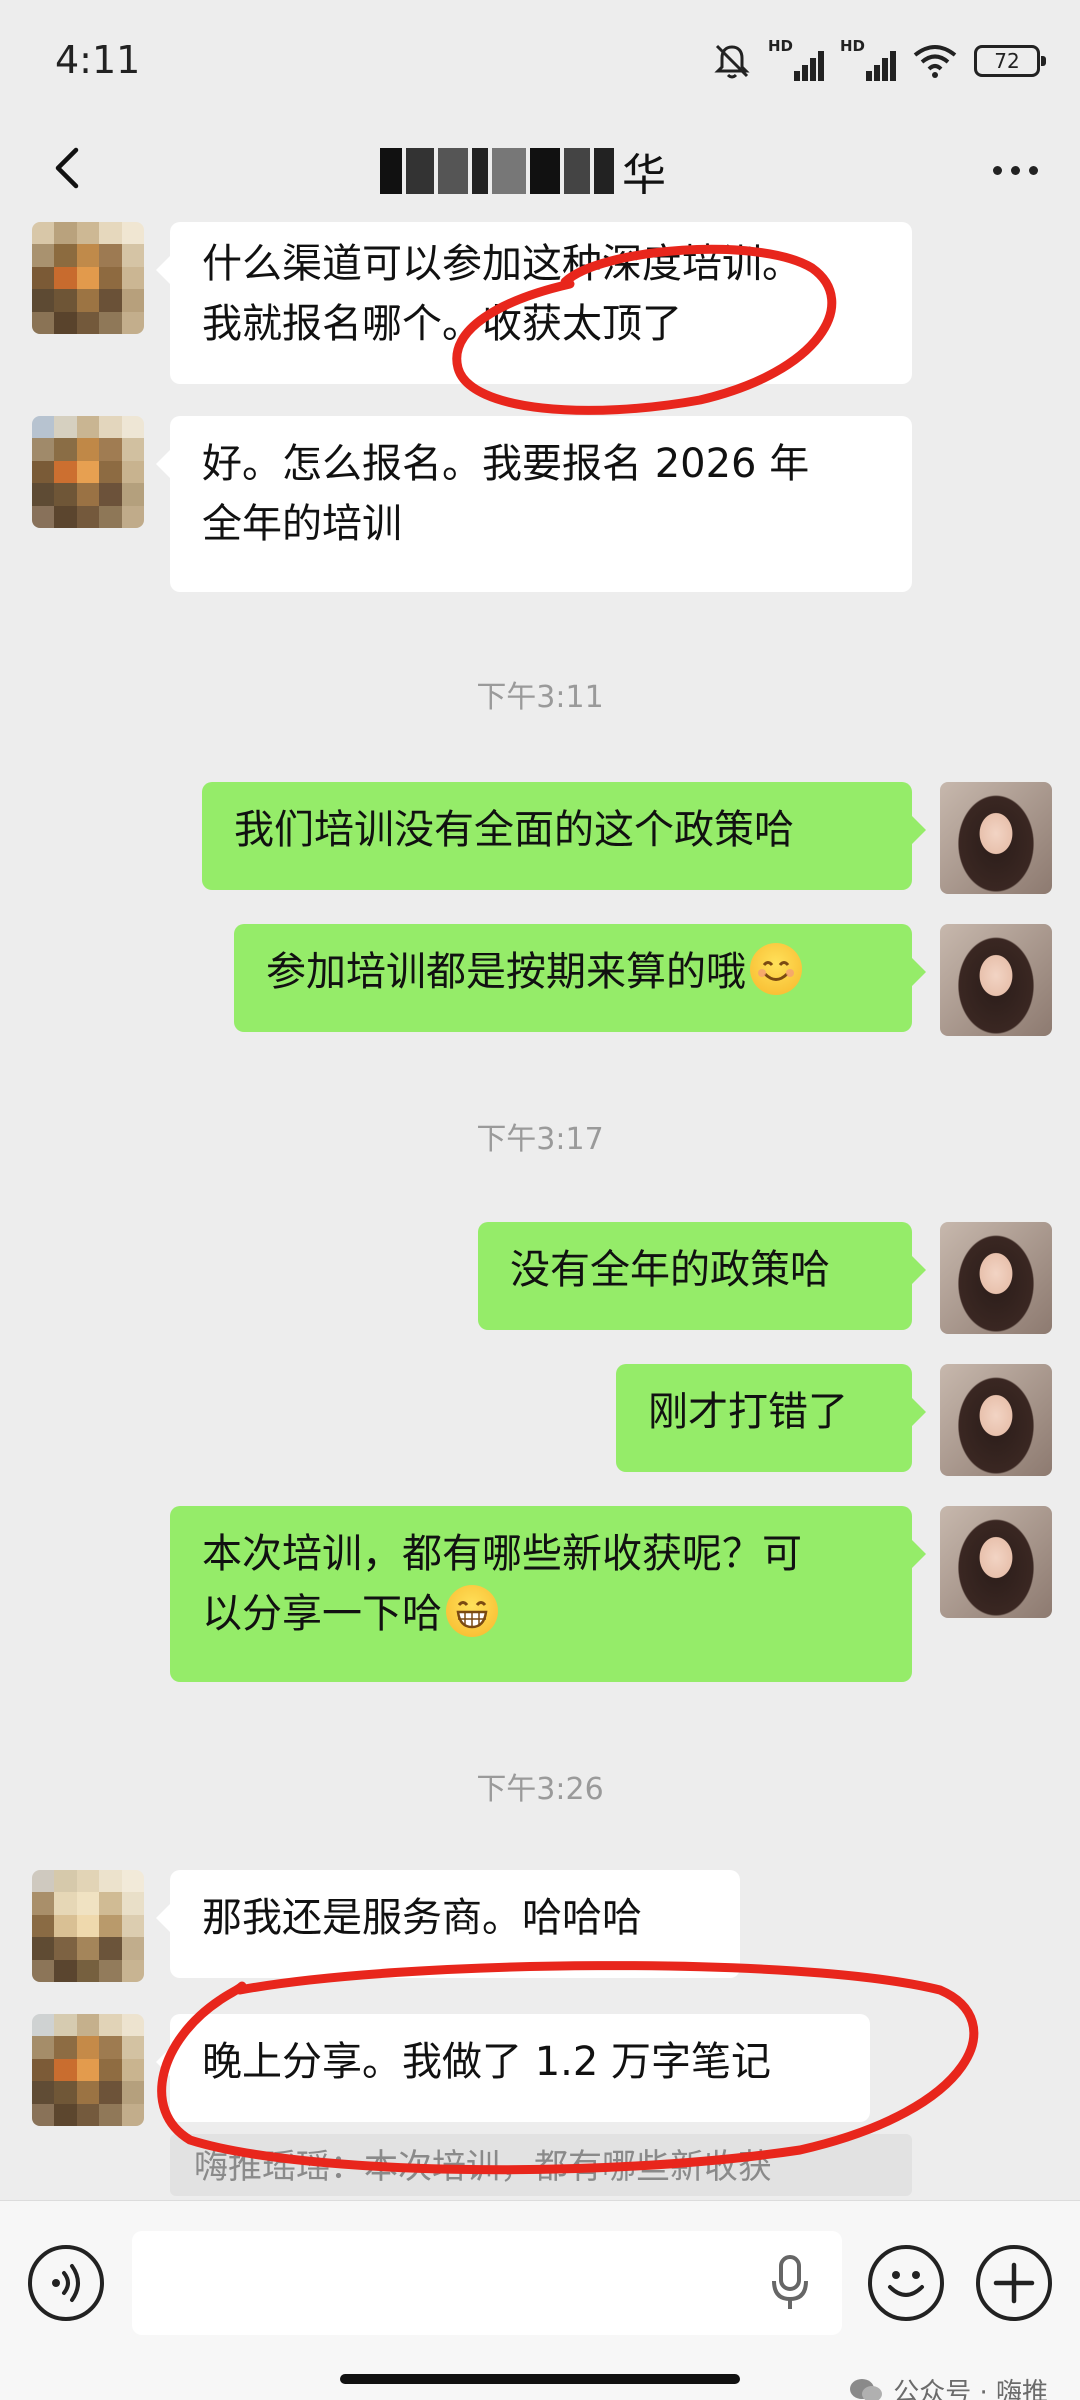 This screenshot has width=1080, height=2400. What do you see at coordinates (442, 324) in the screenshot?
I see `message-text-line: 我就报名哪个。收获太顶了` at bounding box center [442, 324].